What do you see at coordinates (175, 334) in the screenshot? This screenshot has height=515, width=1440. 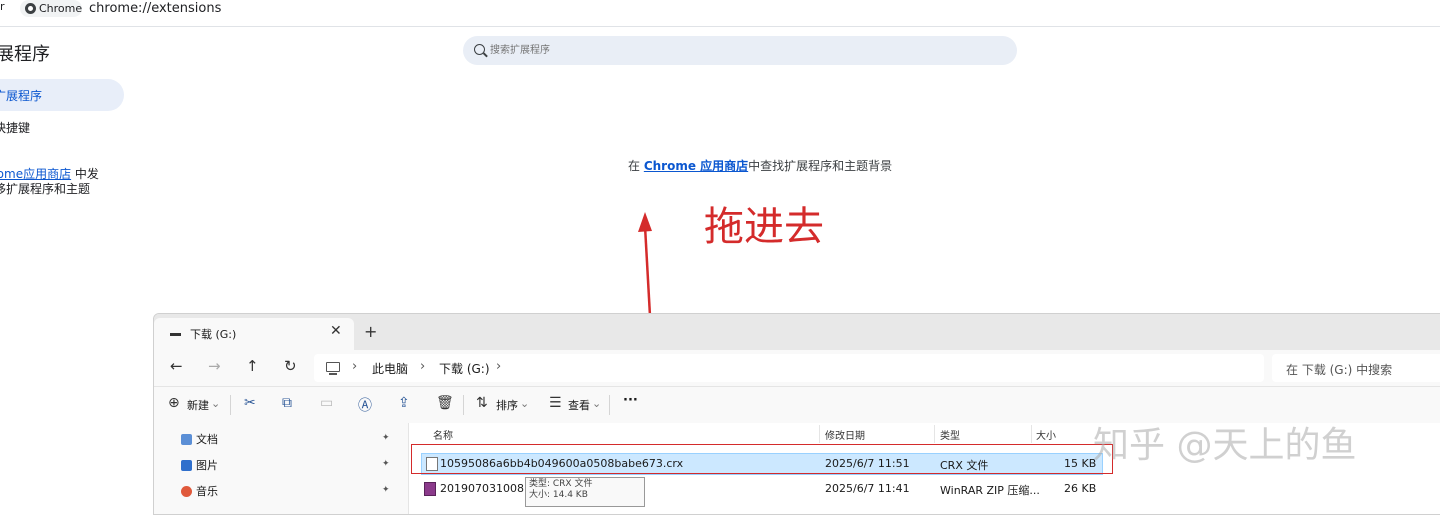 I see `drive-icon` at bounding box center [175, 334].